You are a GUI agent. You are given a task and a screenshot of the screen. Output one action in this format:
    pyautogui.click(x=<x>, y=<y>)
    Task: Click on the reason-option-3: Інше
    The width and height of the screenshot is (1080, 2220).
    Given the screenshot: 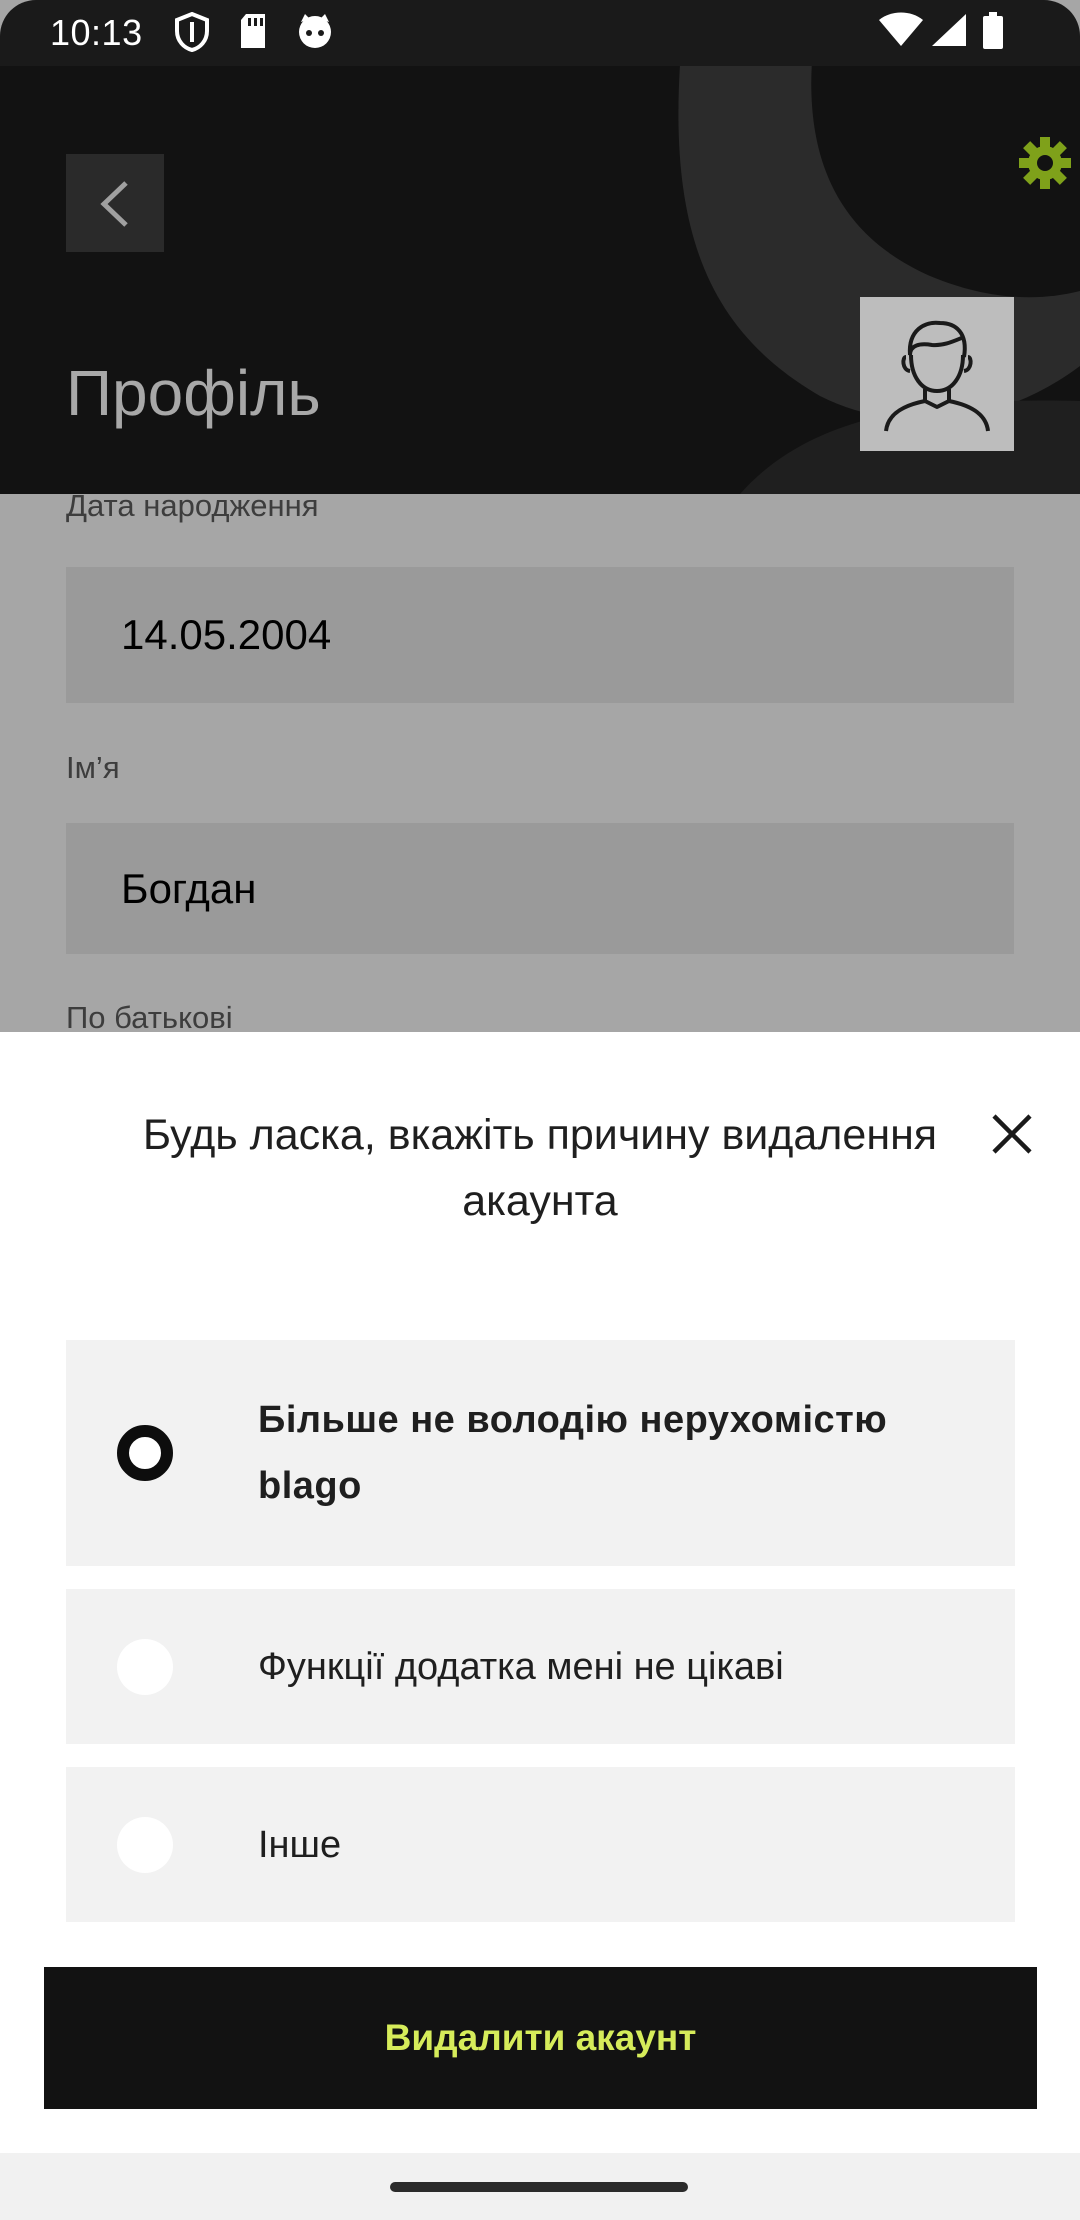 What is the action you would take?
    pyautogui.click(x=540, y=1844)
    